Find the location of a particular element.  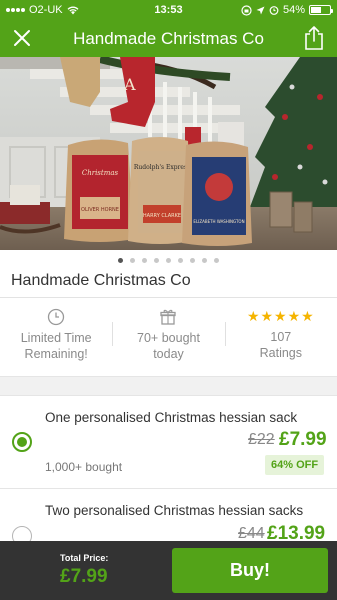

stocking-letter: A is located at coordinates (129, 84).